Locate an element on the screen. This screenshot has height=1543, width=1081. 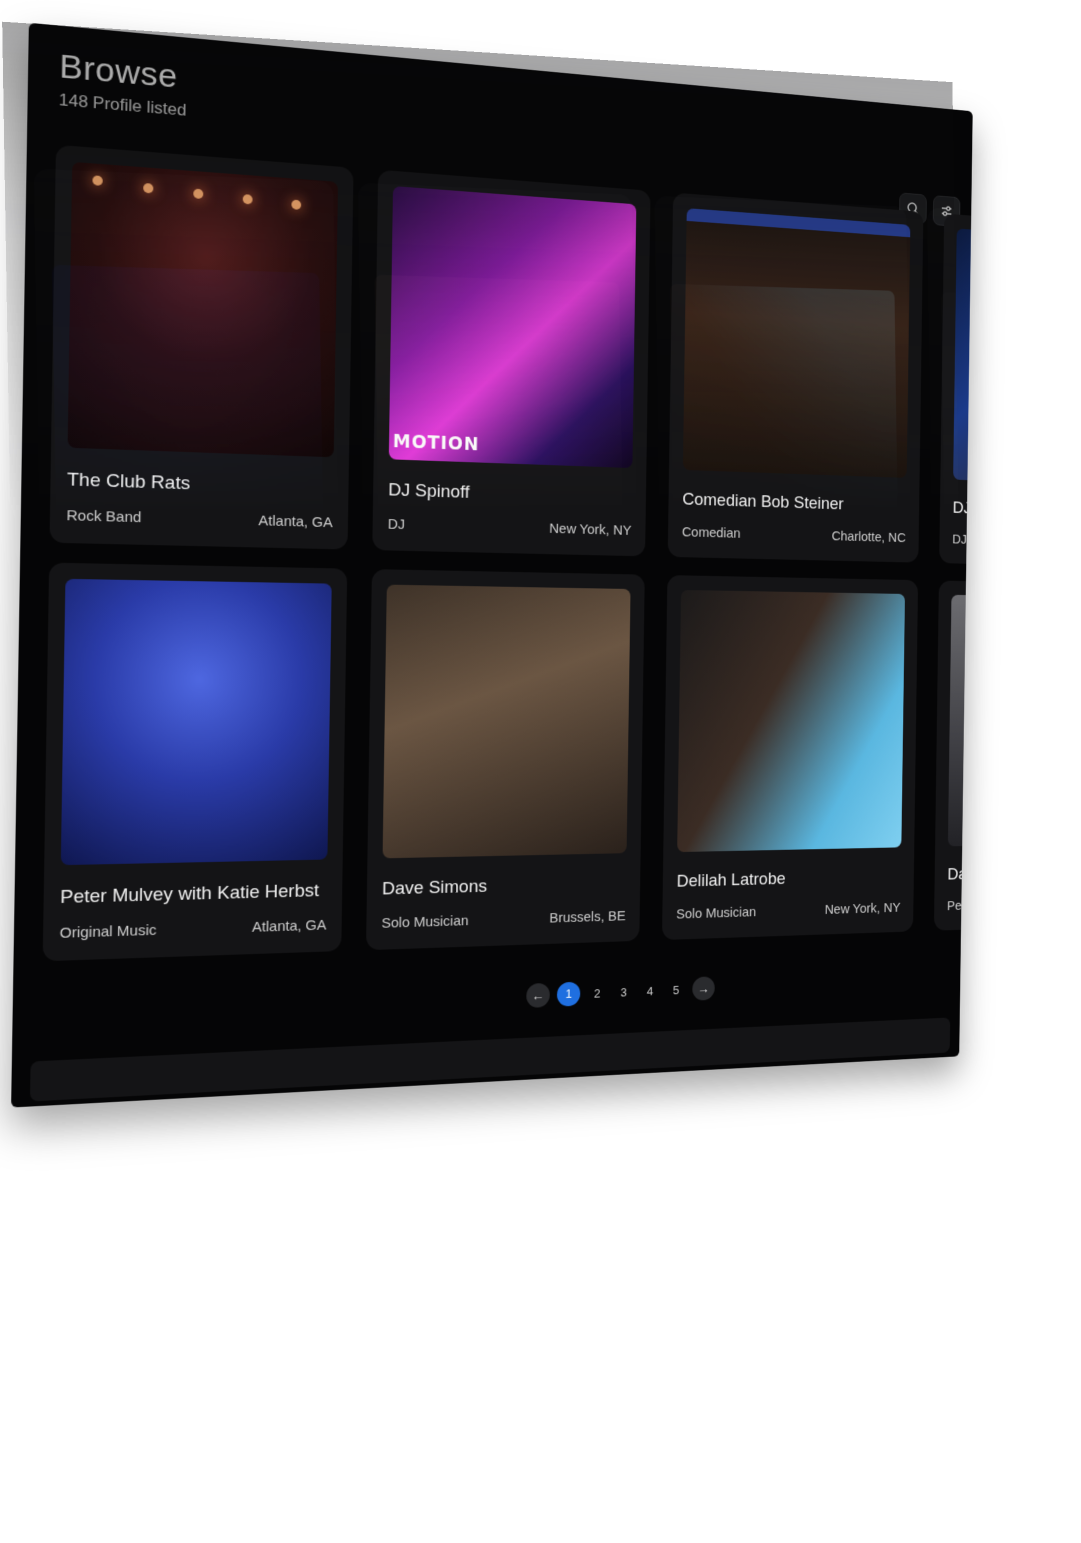
page-5-button: 5 is located at coordinates (675, 989).